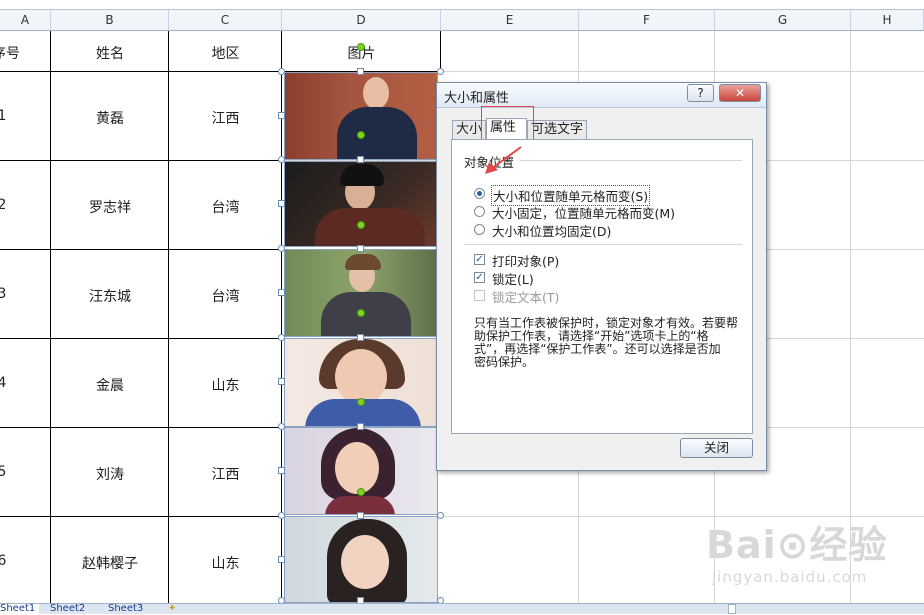 The image size is (924, 615). Describe the element at coordinates (797, 545) in the screenshot. I see `baidu-watermark: Bai⊙经验` at that location.